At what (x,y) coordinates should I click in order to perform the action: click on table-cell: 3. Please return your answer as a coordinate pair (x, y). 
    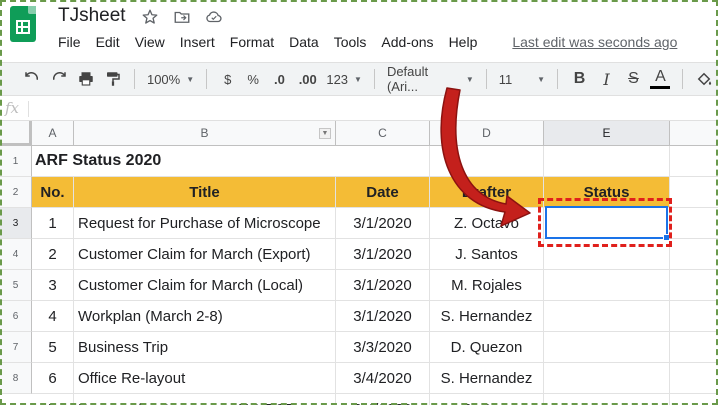
    Looking at the image, I should click on (53, 285).